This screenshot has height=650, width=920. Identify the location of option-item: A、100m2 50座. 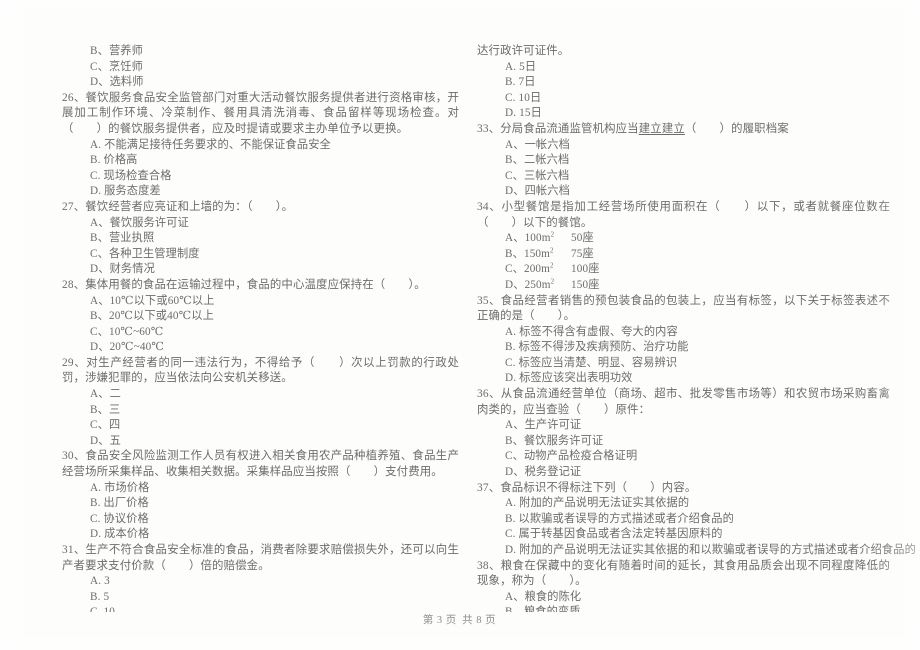
(683, 239).